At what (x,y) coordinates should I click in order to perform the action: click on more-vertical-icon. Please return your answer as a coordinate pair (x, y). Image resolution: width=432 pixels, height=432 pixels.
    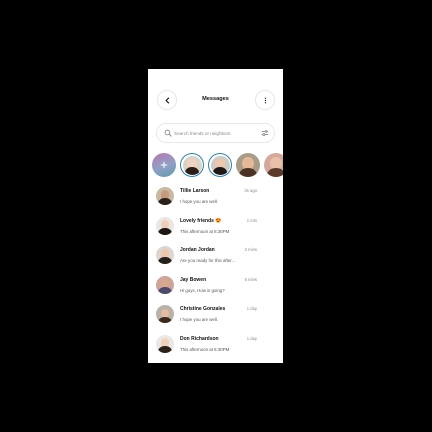
    Looking at the image, I should click on (265, 100).